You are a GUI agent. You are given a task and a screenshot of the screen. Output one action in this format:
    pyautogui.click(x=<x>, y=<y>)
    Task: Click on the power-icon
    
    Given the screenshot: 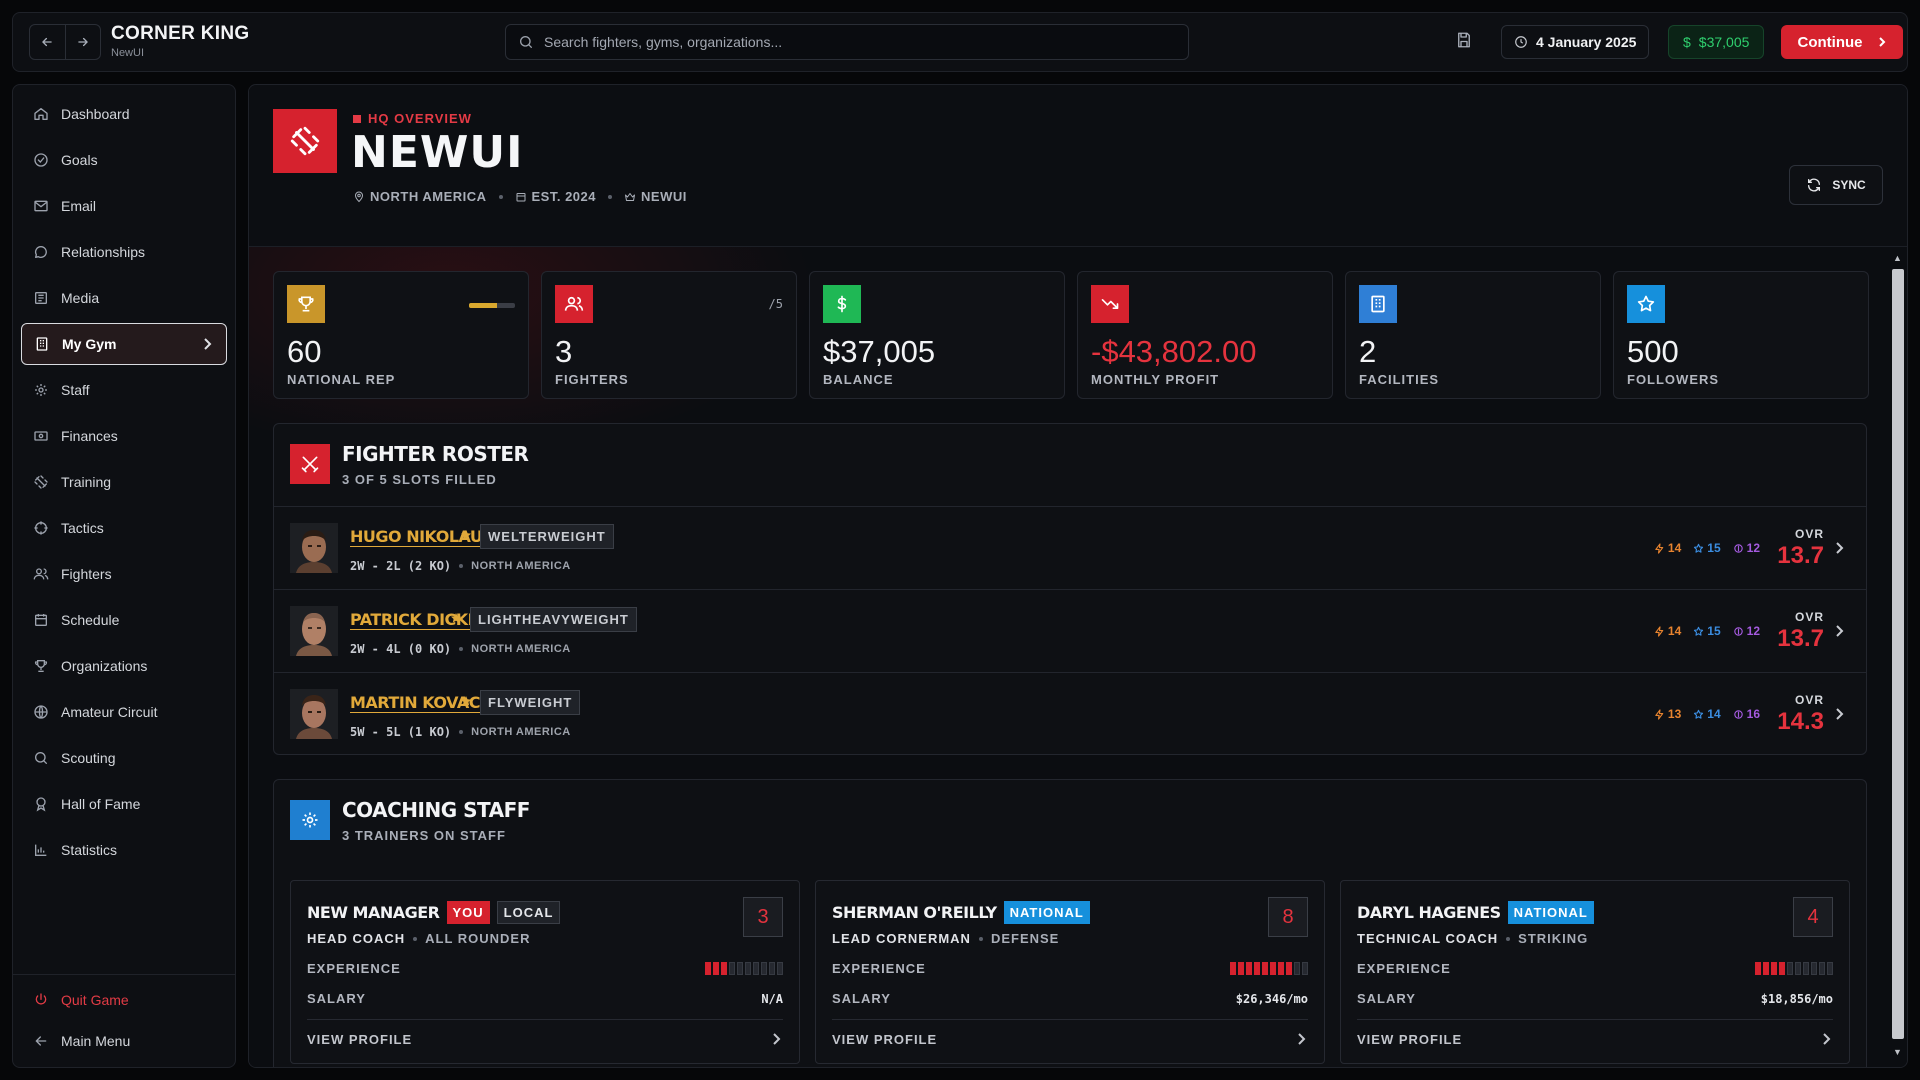 What is the action you would take?
    pyautogui.click(x=41, y=999)
    